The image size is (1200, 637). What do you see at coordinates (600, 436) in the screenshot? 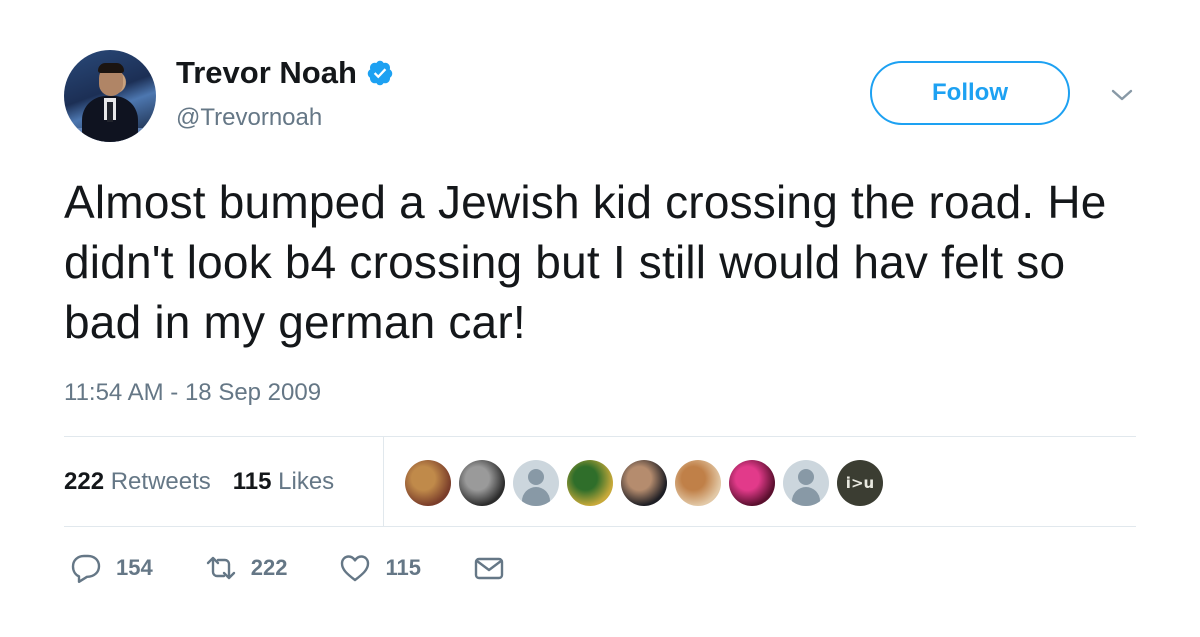
I see `divider-top` at bounding box center [600, 436].